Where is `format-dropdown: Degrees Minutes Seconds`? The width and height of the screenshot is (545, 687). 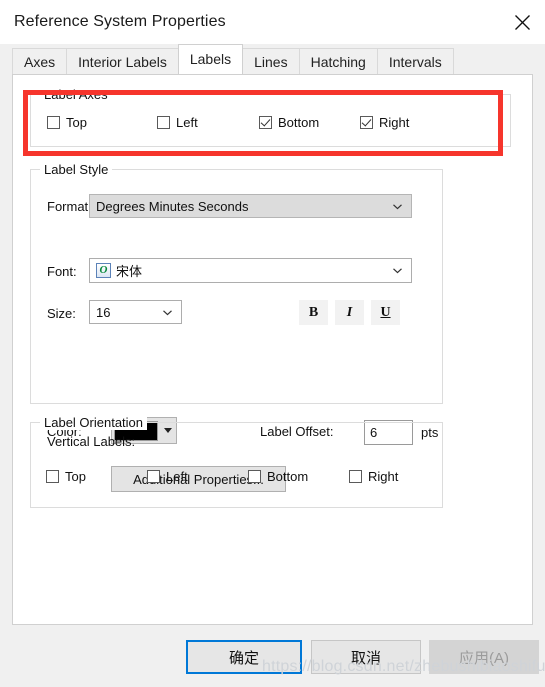
format-dropdown: Degrees Minutes Seconds is located at coordinates (250, 206).